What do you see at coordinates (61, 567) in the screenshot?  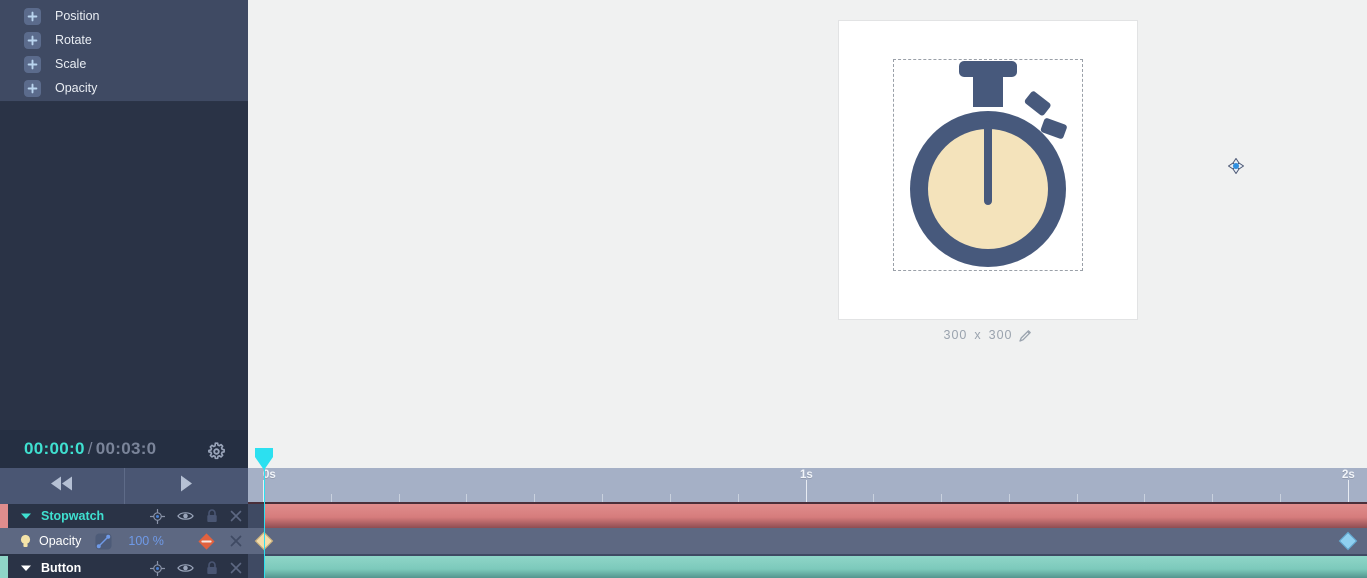 I see `layer-name: Button` at bounding box center [61, 567].